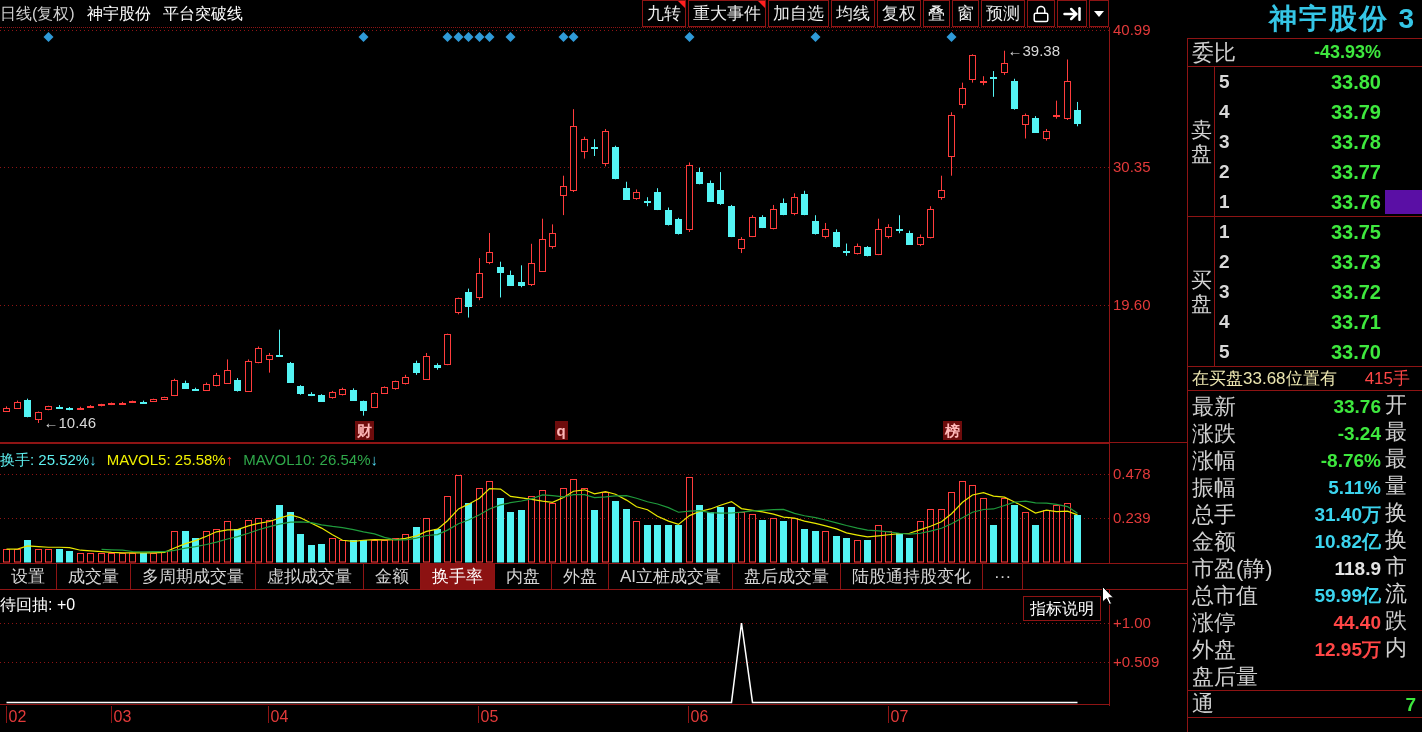  I want to click on order-price: 33.79, so click(1355, 112).